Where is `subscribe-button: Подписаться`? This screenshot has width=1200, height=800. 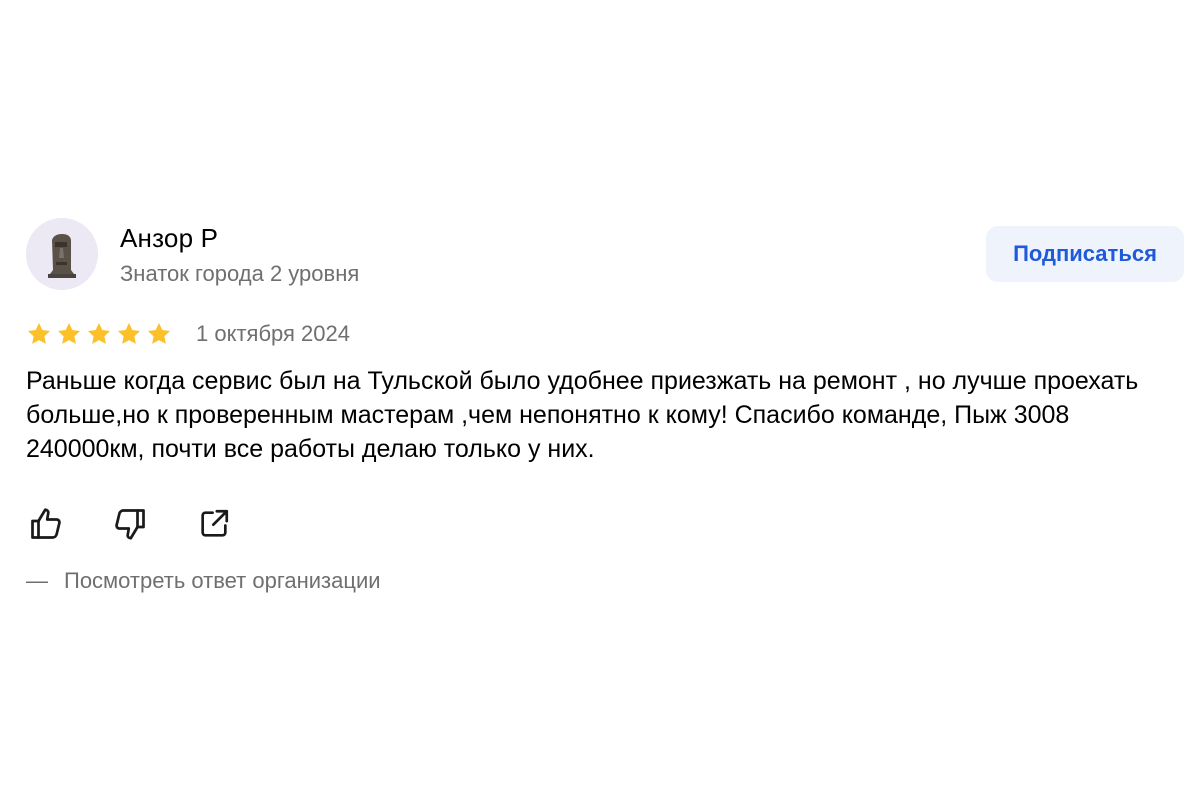 subscribe-button: Подписаться is located at coordinates (1085, 254).